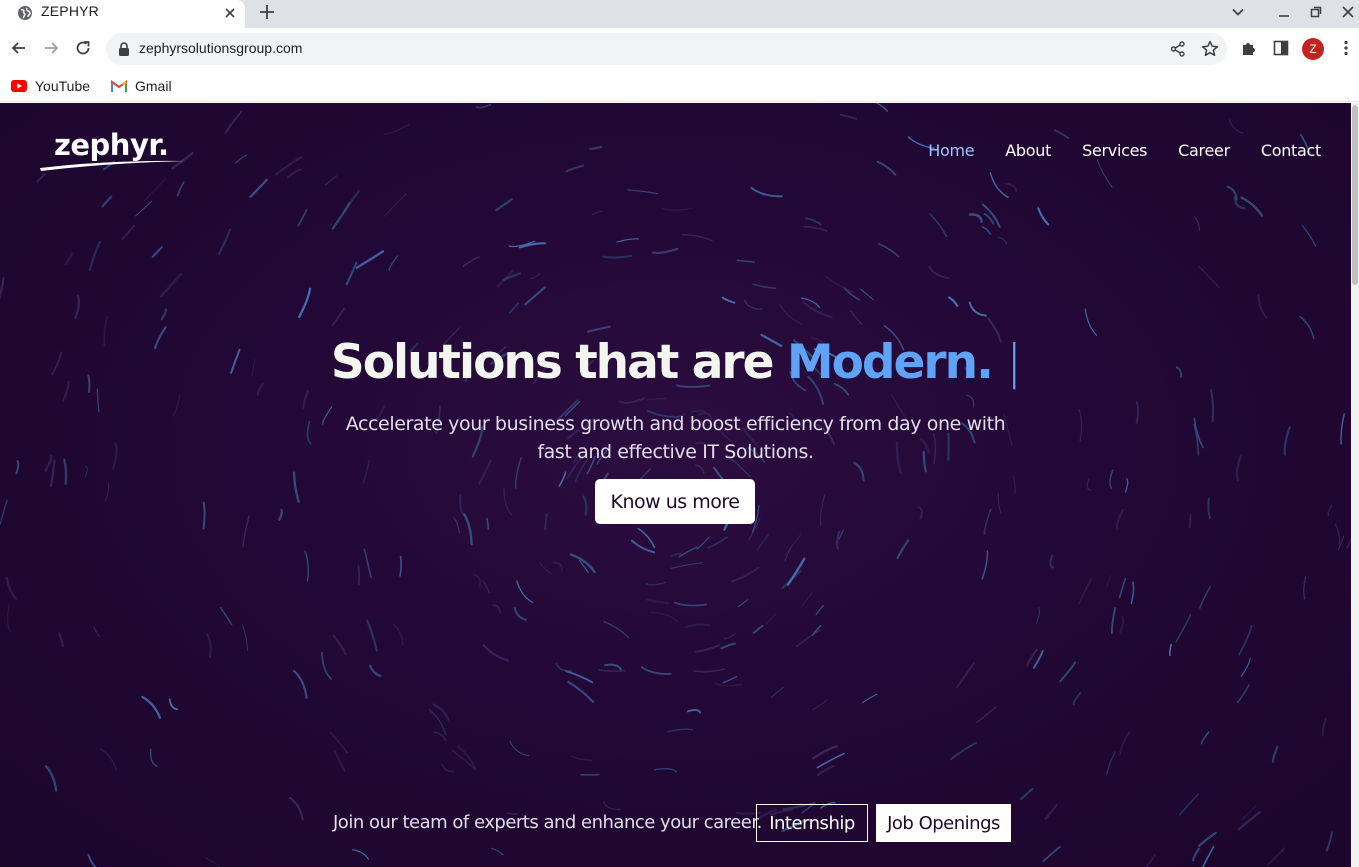 This screenshot has width=1359, height=867. I want to click on nav-about: About, so click(1028, 150).